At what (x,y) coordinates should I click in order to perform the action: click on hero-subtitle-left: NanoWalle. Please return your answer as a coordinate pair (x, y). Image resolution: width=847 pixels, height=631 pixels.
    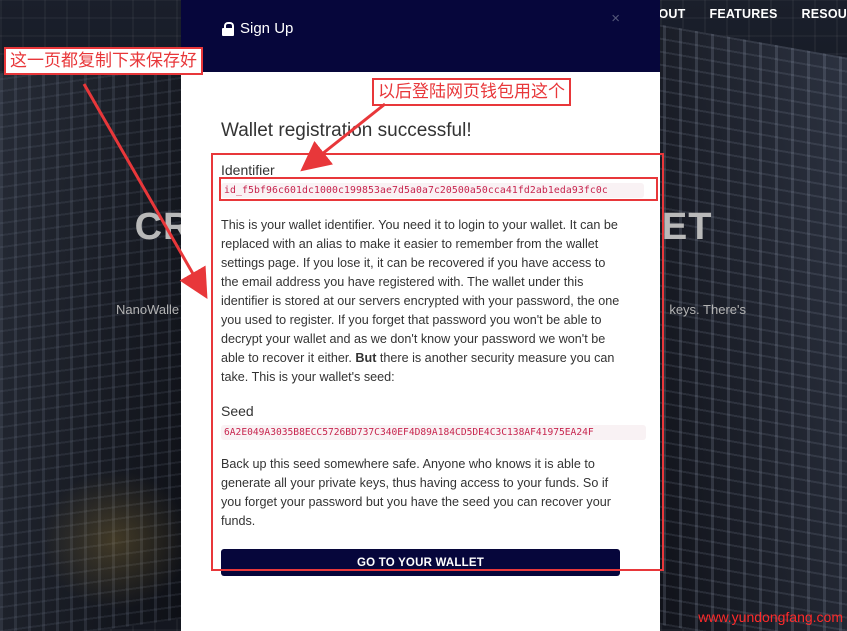
    Looking at the image, I should click on (148, 309).